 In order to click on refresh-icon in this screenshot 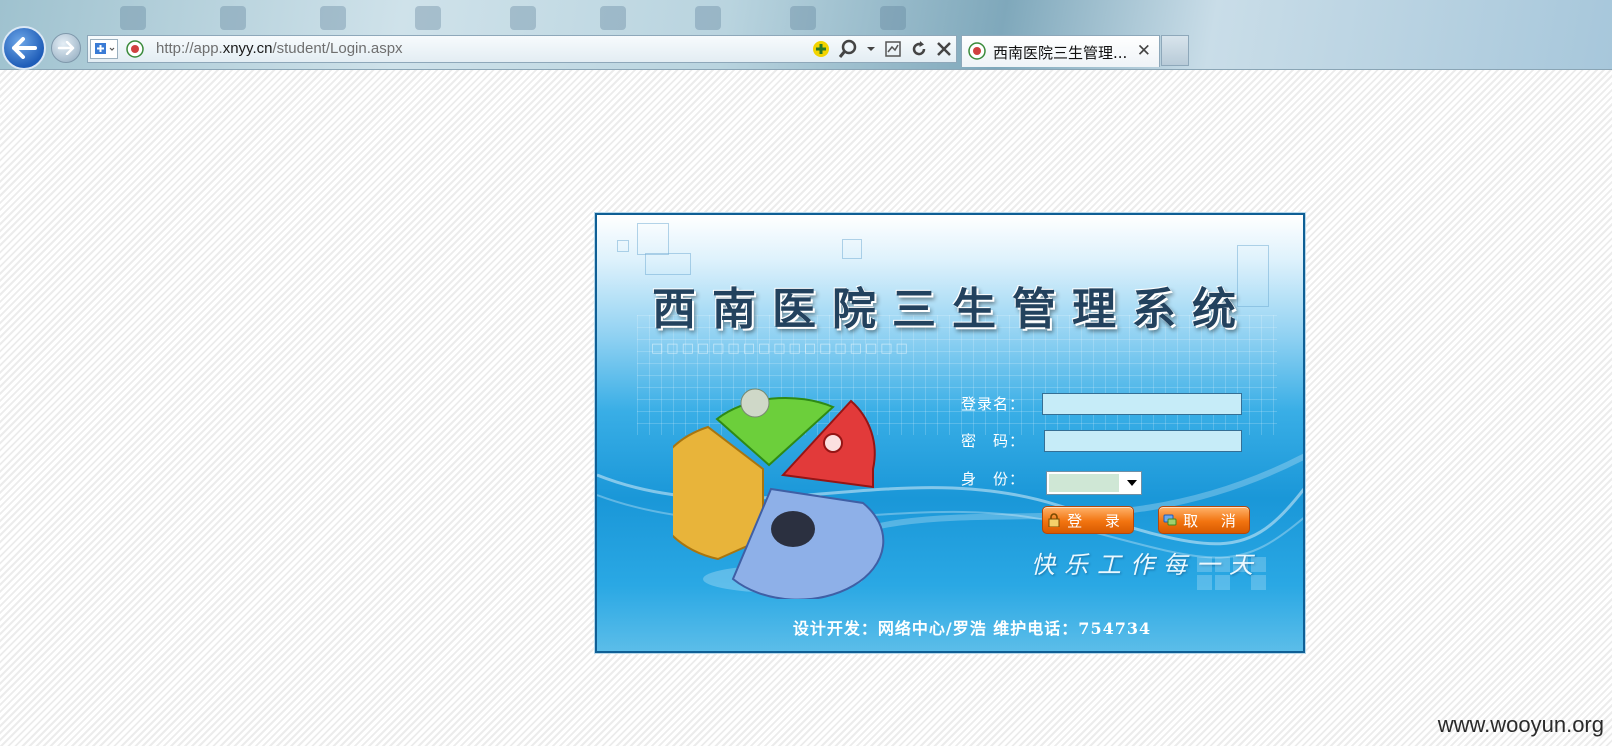, I will do `click(919, 49)`.